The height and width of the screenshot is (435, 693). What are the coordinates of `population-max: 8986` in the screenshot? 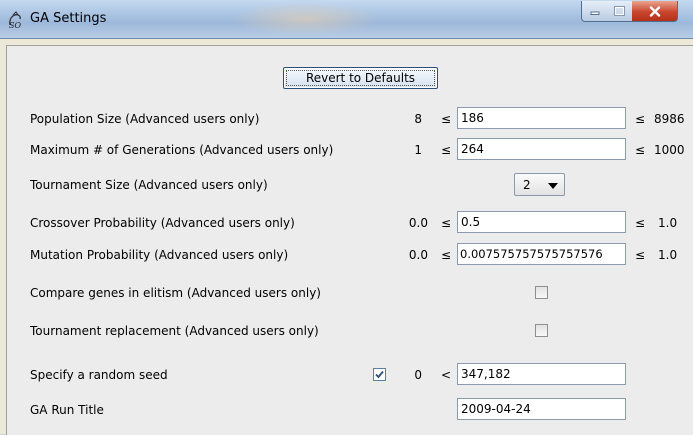 It's located at (669, 119).